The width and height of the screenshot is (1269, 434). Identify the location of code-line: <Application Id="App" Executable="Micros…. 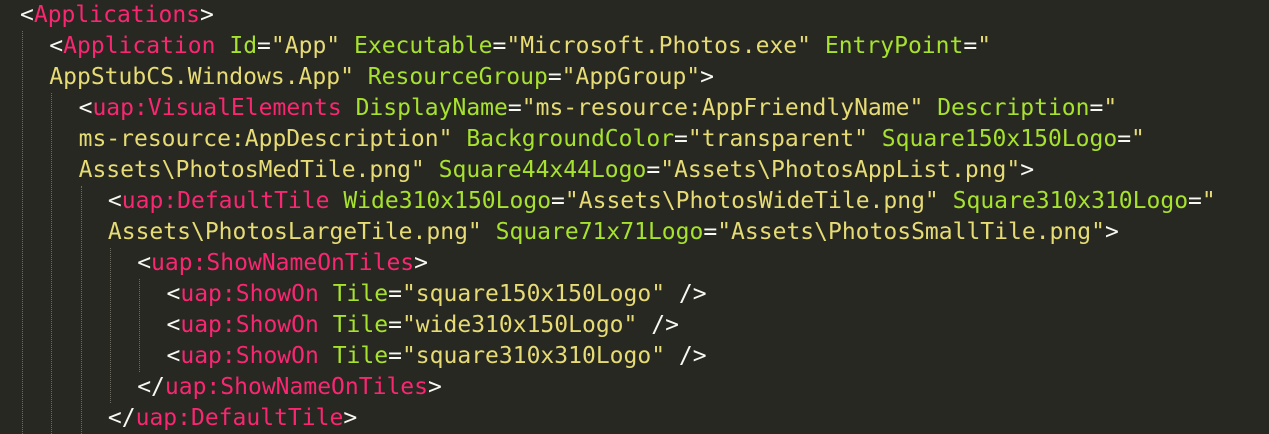
(520, 46).